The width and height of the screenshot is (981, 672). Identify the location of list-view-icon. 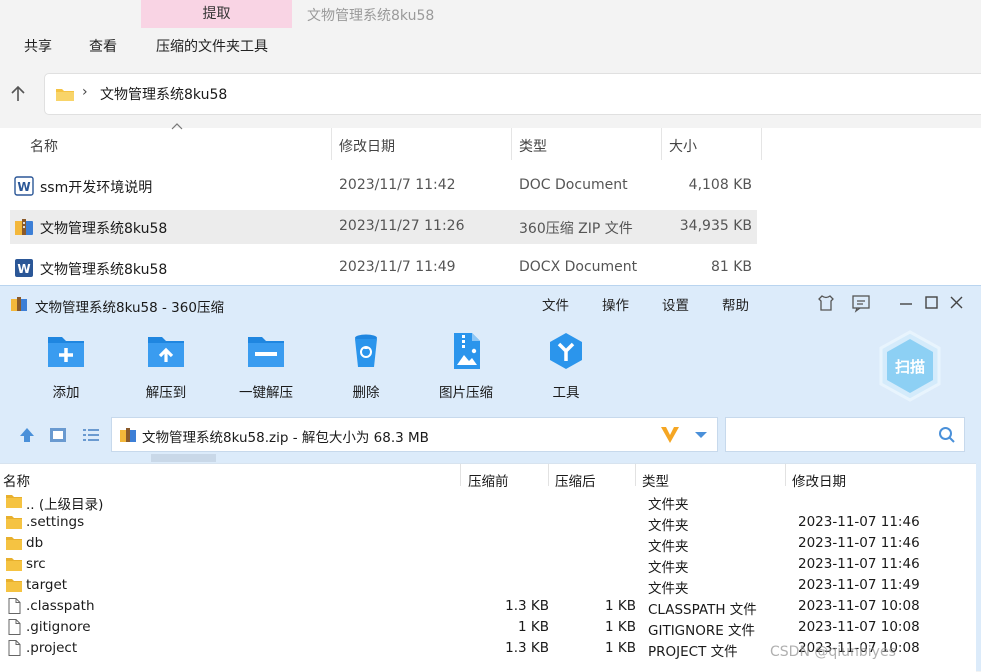
(91, 435).